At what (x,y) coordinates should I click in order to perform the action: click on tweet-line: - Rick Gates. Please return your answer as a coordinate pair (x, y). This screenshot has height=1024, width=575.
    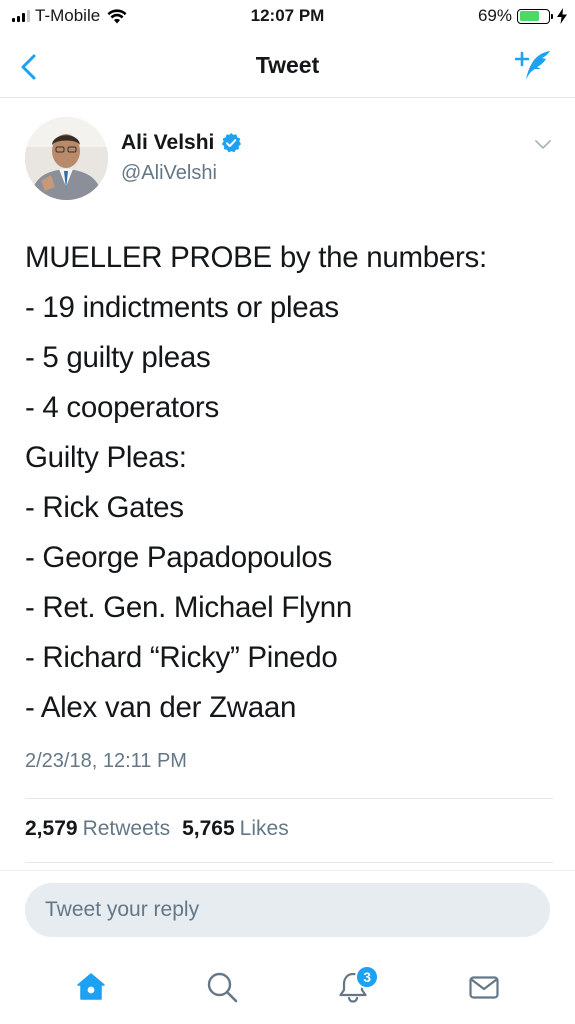
    Looking at the image, I should click on (104, 507).